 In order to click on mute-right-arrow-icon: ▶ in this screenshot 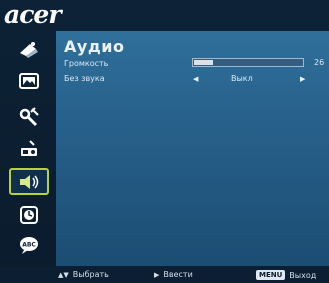, I will do `click(302, 79)`.